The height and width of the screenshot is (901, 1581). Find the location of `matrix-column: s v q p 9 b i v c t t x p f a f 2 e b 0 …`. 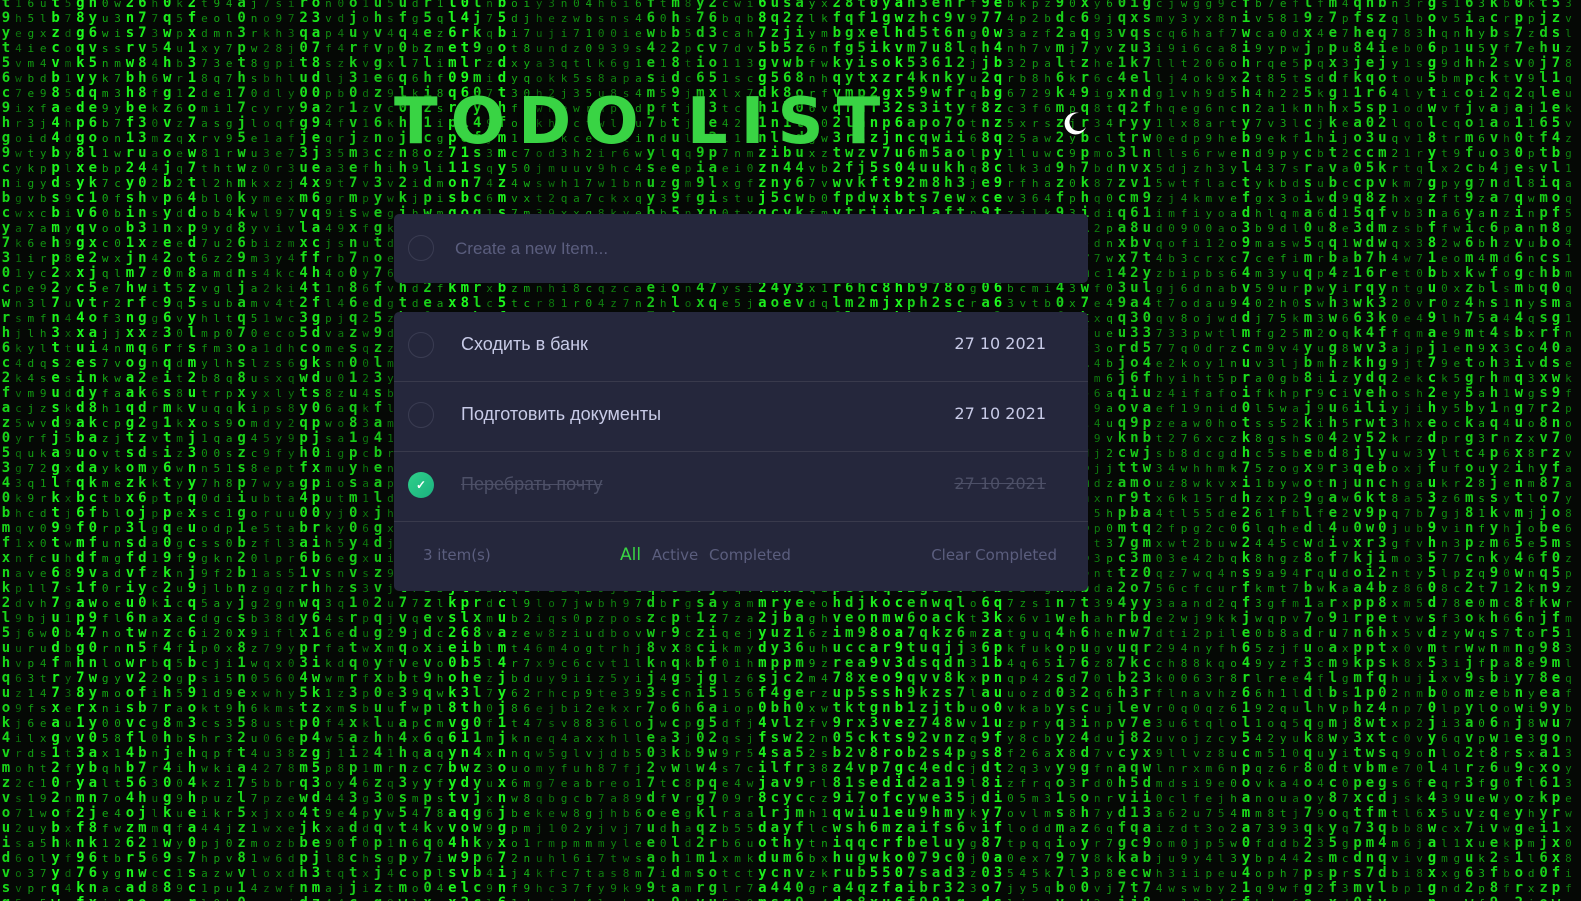

matrix-column: s v q p 9 b i v c t t x p f a f 2 e b 0 … is located at coordinates (1444, 450).